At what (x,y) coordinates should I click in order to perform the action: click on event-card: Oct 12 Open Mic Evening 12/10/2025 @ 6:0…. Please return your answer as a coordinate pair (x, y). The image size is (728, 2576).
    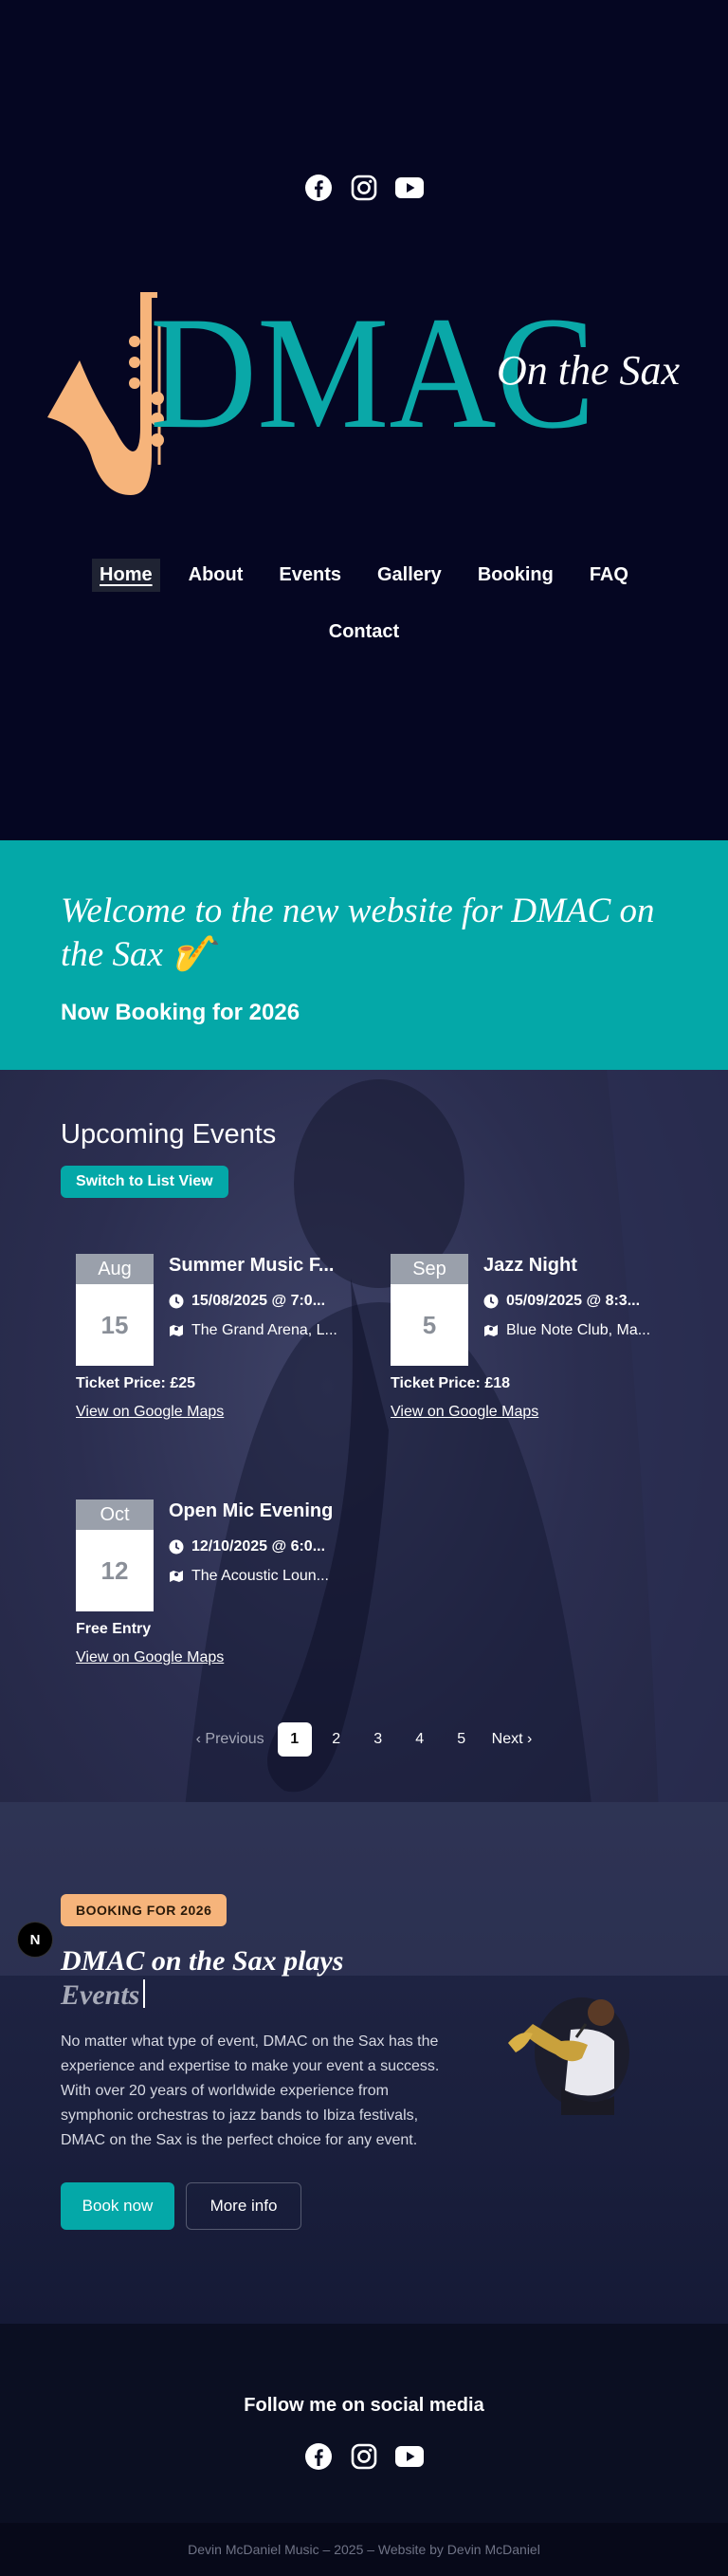
    Looking at the image, I should click on (213, 1590).